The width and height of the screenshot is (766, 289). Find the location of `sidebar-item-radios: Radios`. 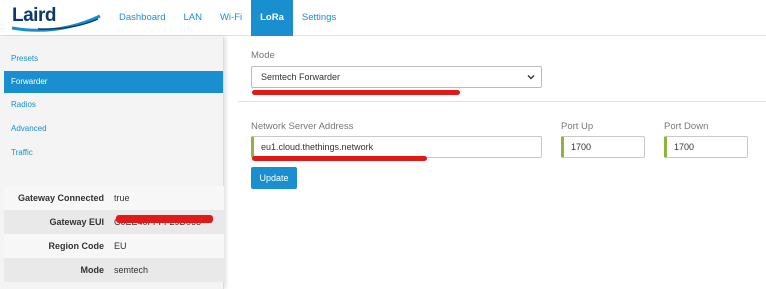

sidebar-item-radios: Radios is located at coordinates (113, 105).